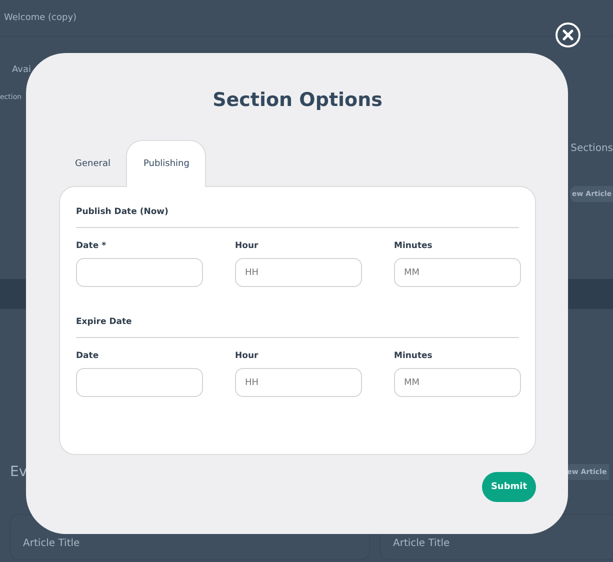 The width and height of the screenshot is (613, 562). What do you see at coordinates (166, 163) in the screenshot?
I see `tab: Publishing` at bounding box center [166, 163].